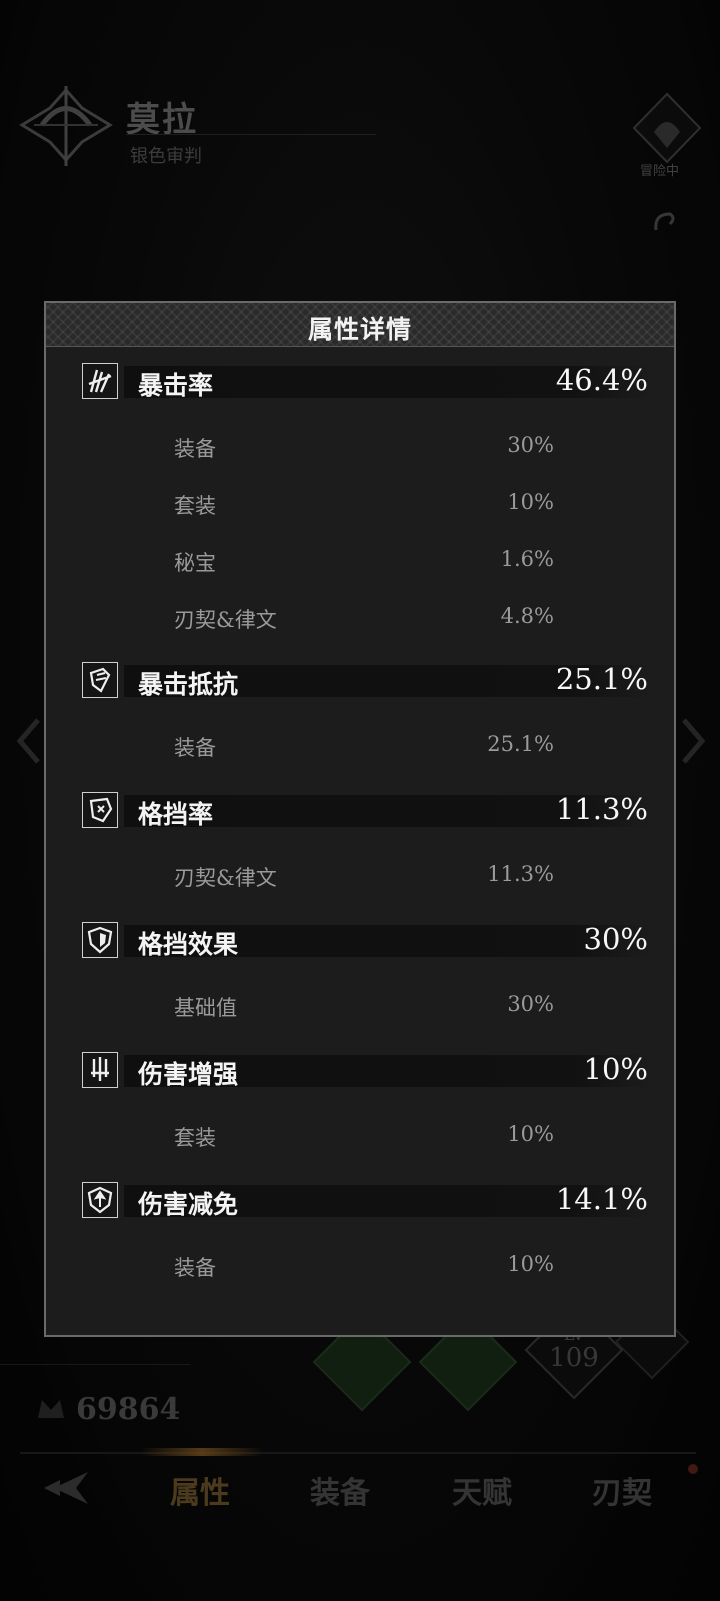 This screenshot has width=720, height=1601. What do you see at coordinates (205, 1008) in the screenshot?
I see `detail-label: 基础值` at bounding box center [205, 1008].